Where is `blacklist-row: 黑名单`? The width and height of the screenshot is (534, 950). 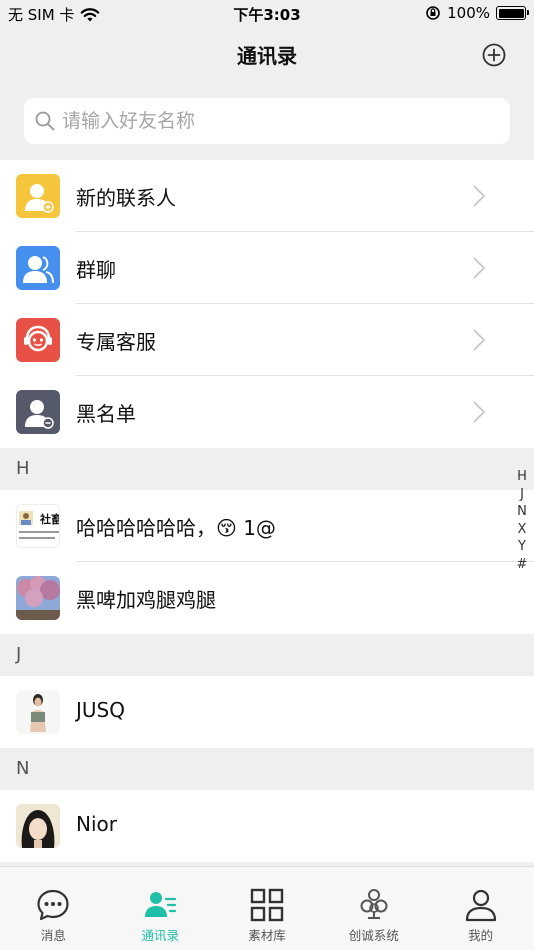
blacklist-row: 黑名单 is located at coordinates (267, 412).